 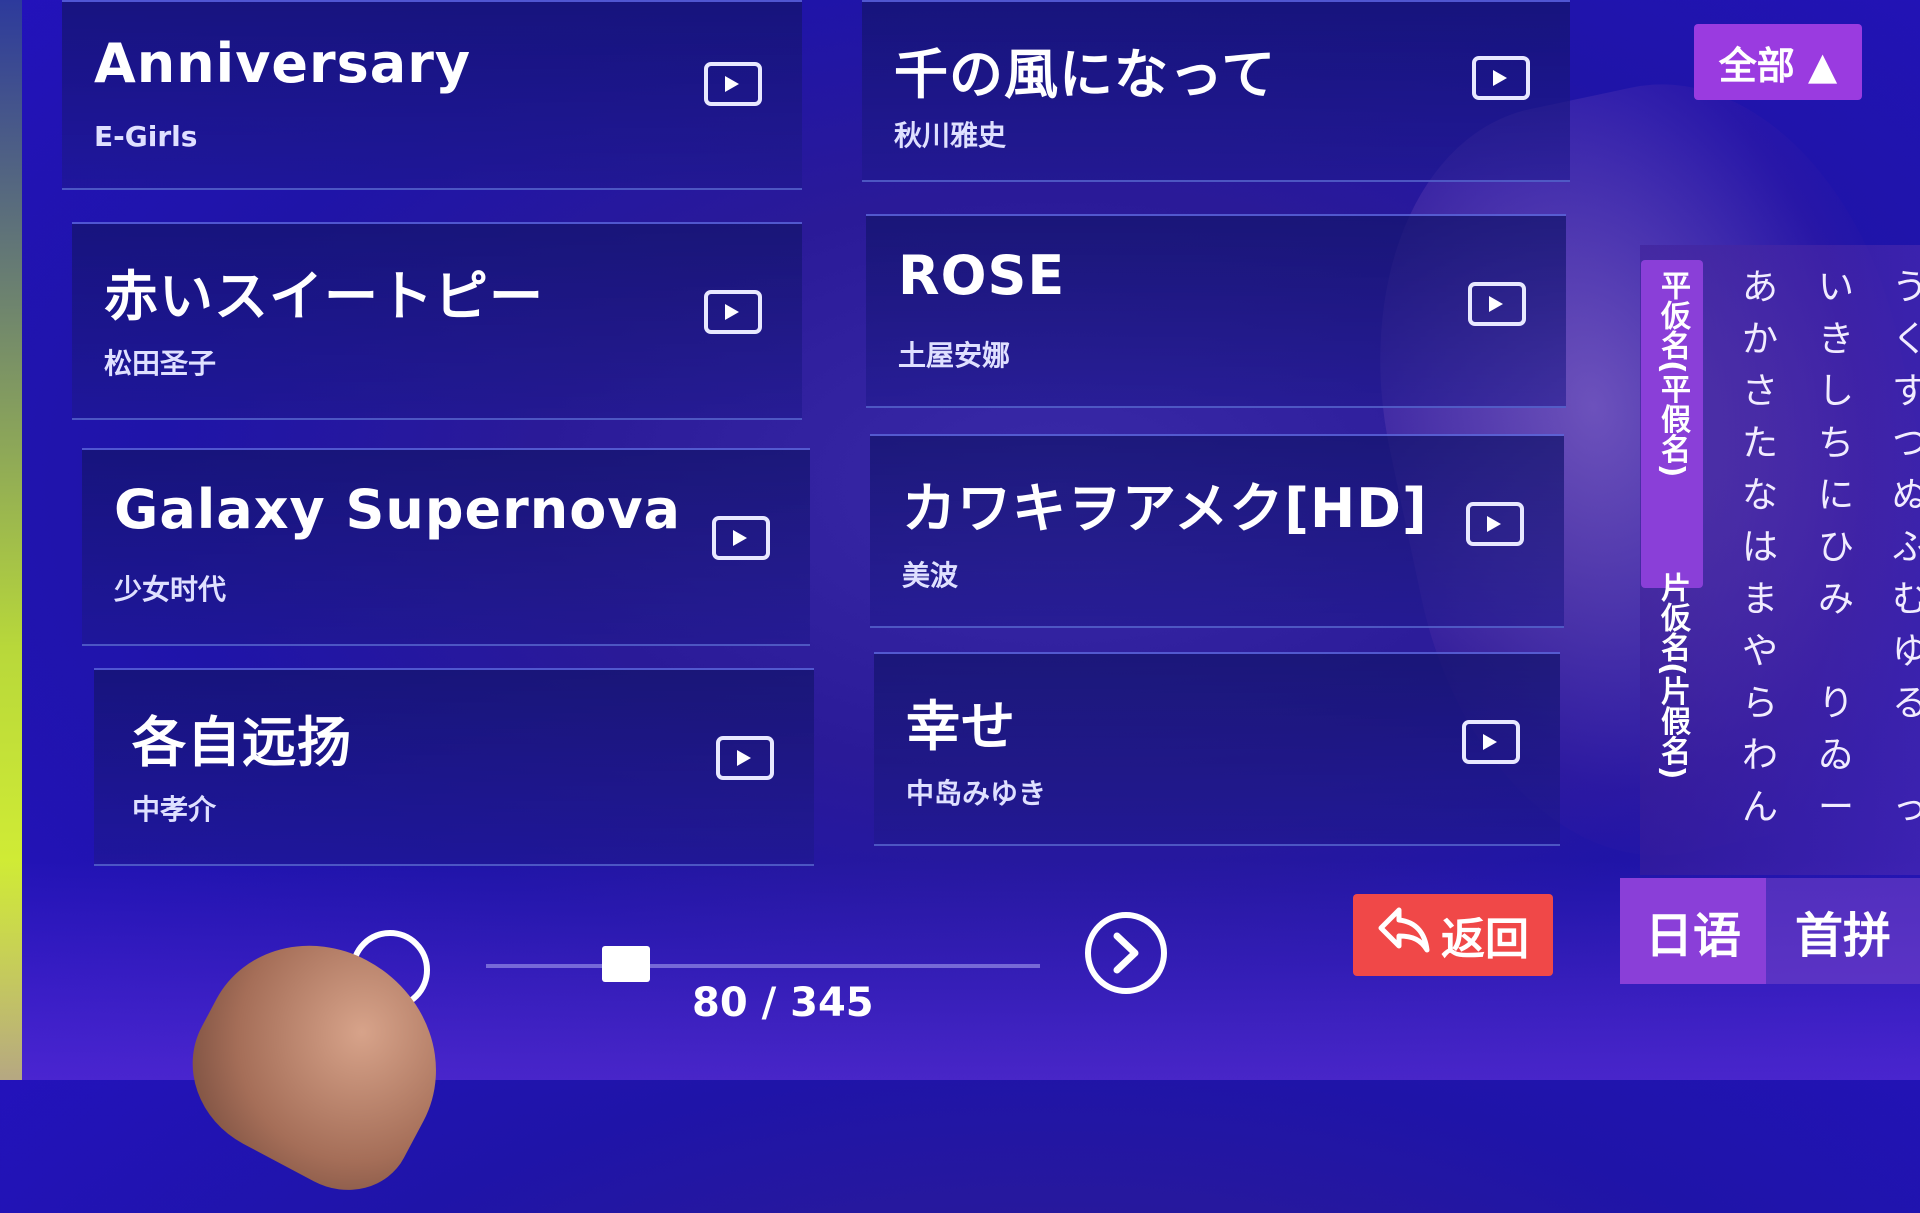 I want to click on tab-hiragana-label: 平仮名(平假名), so click(x=1672, y=374).